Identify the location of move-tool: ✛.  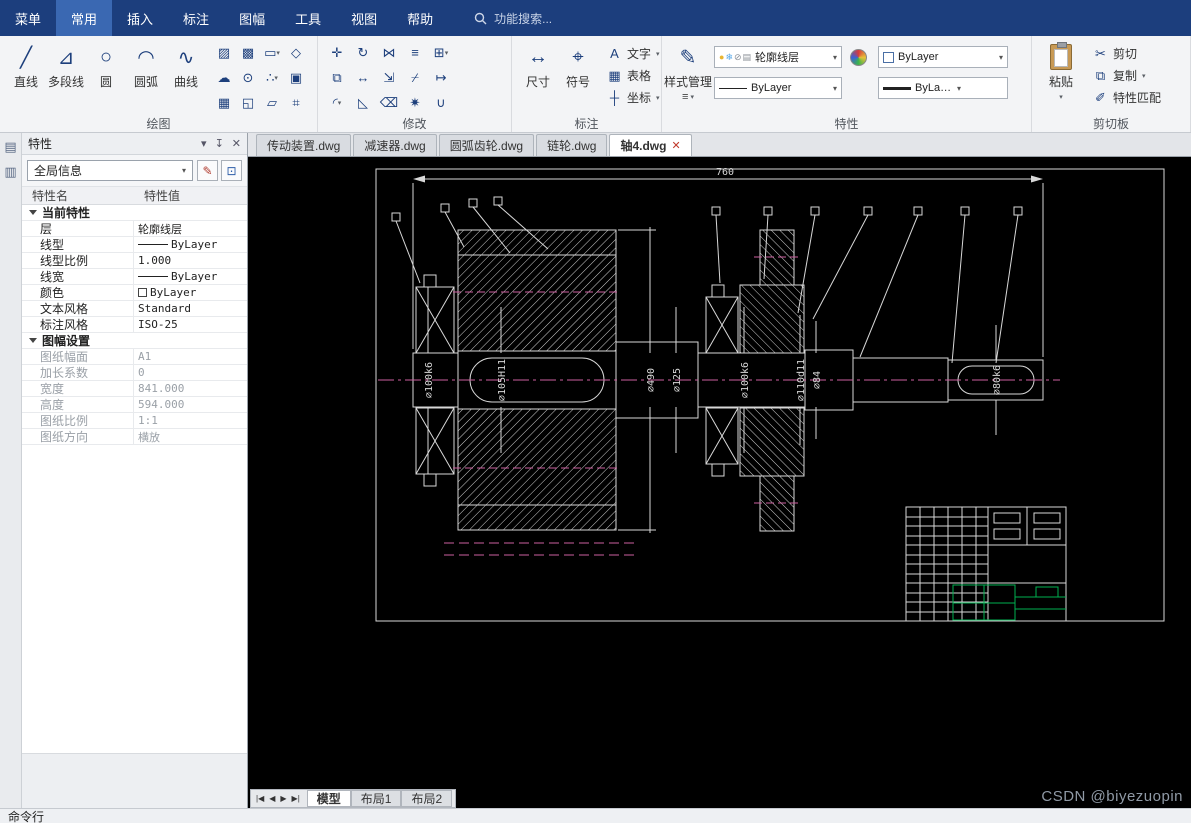
(337, 52).